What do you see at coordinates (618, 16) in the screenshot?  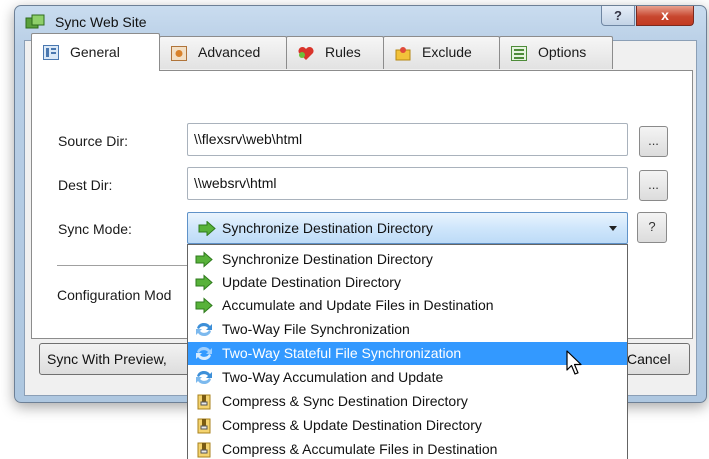 I see `help-button: ?` at bounding box center [618, 16].